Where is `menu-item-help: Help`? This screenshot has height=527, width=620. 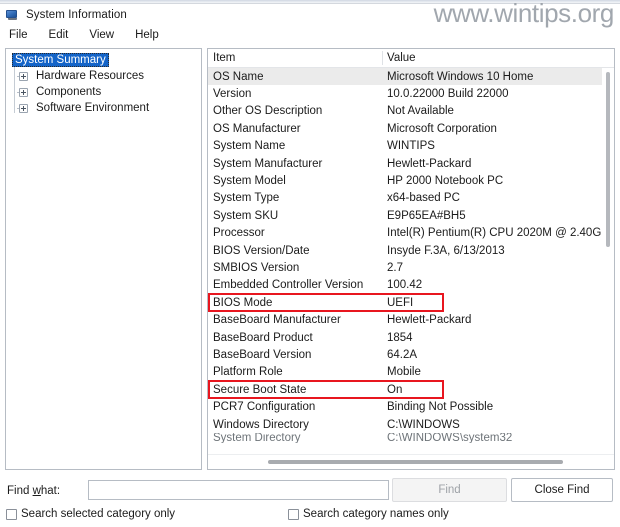 menu-item-help: Help is located at coordinates (147, 35).